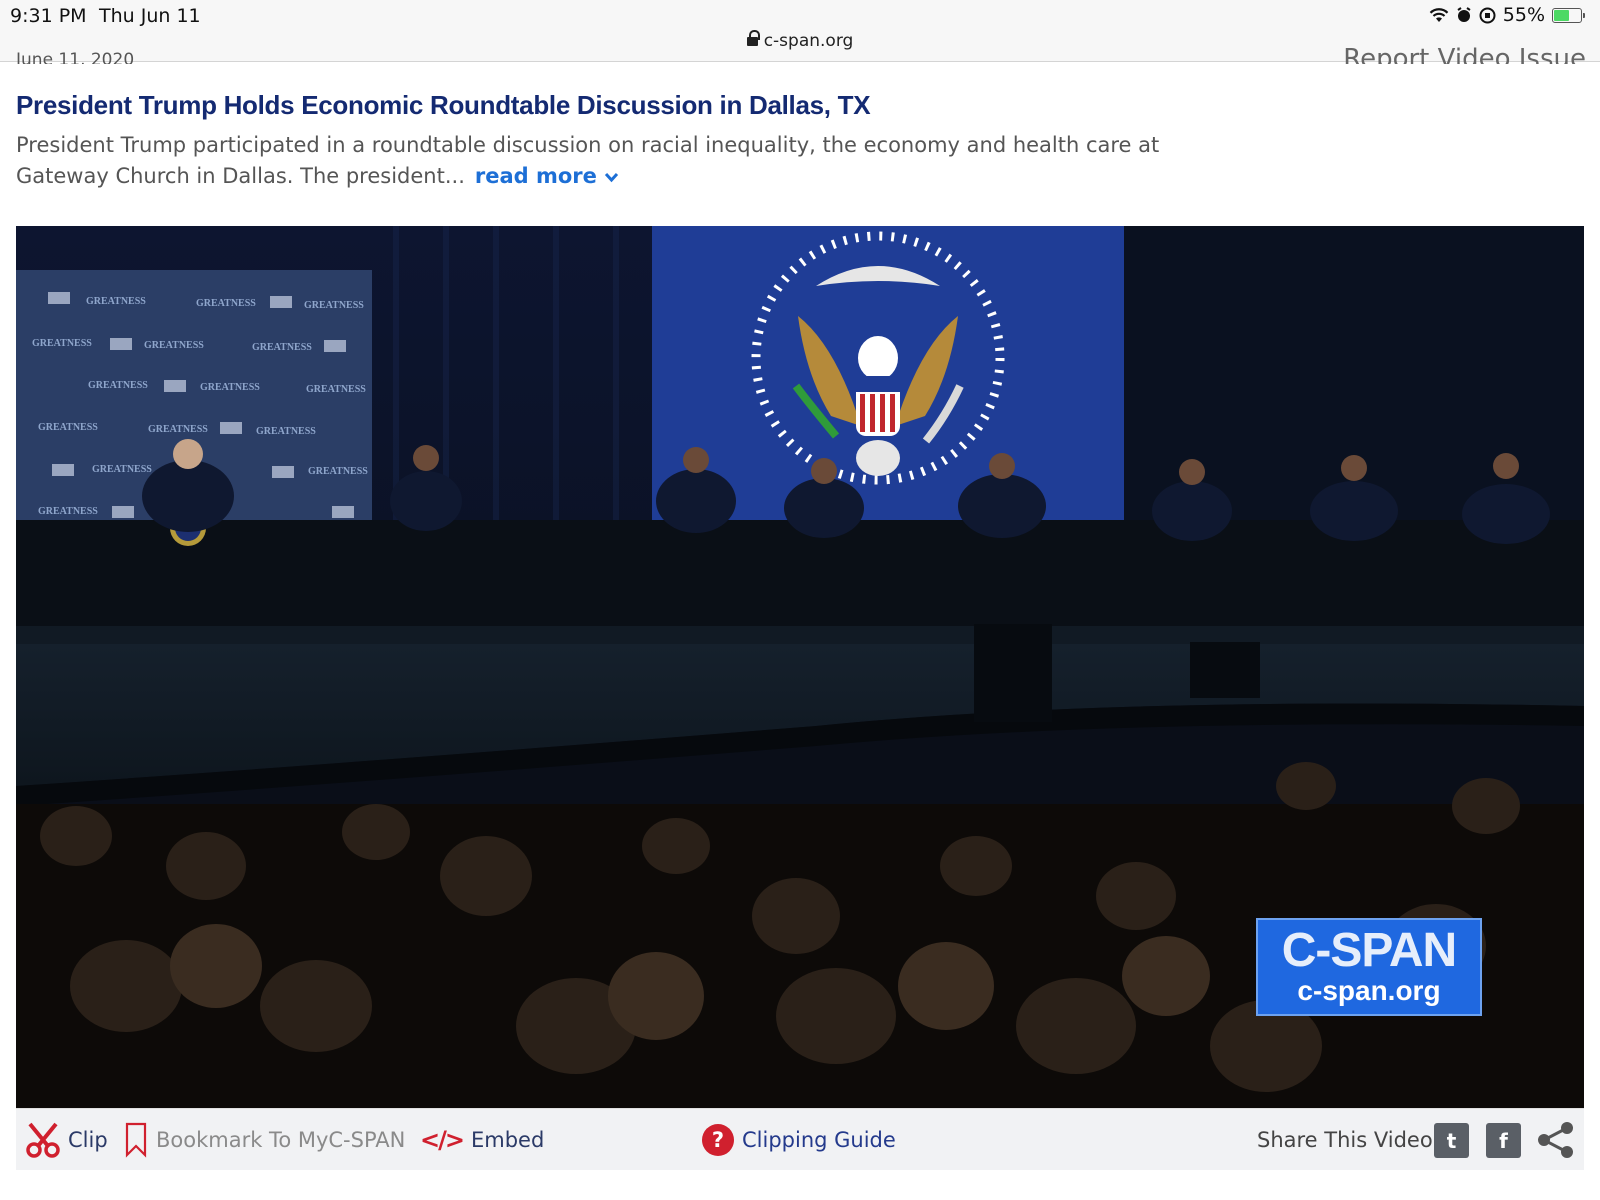  I want to click on share-label-group: Share This Video, so click(1345, 1140).